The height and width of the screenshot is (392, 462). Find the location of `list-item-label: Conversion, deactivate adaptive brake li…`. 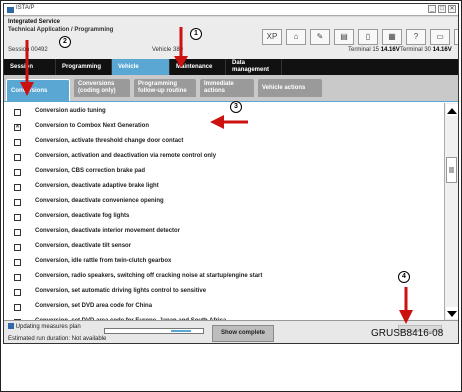

list-item-label: Conversion, deactivate adaptive brake li… is located at coordinates (97, 186).